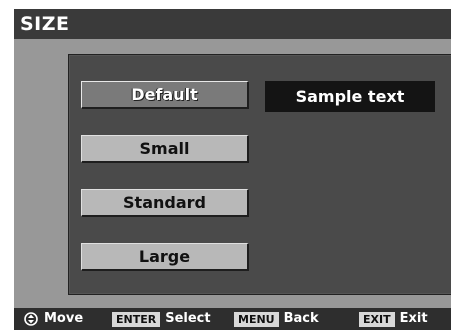 The height and width of the screenshot is (330, 451). I want to click on option-small: Small, so click(165, 149).